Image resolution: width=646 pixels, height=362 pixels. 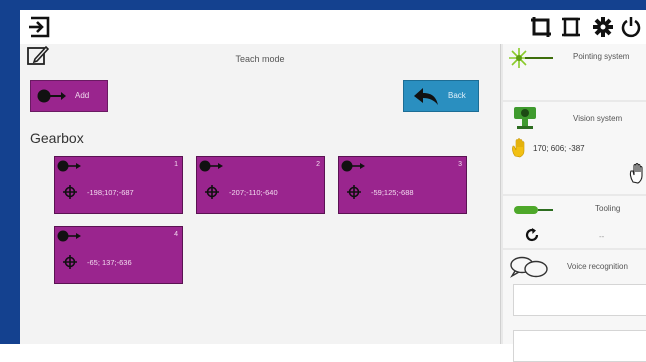 What do you see at coordinates (69, 96) in the screenshot?
I see `add-button: Add` at bounding box center [69, 96].